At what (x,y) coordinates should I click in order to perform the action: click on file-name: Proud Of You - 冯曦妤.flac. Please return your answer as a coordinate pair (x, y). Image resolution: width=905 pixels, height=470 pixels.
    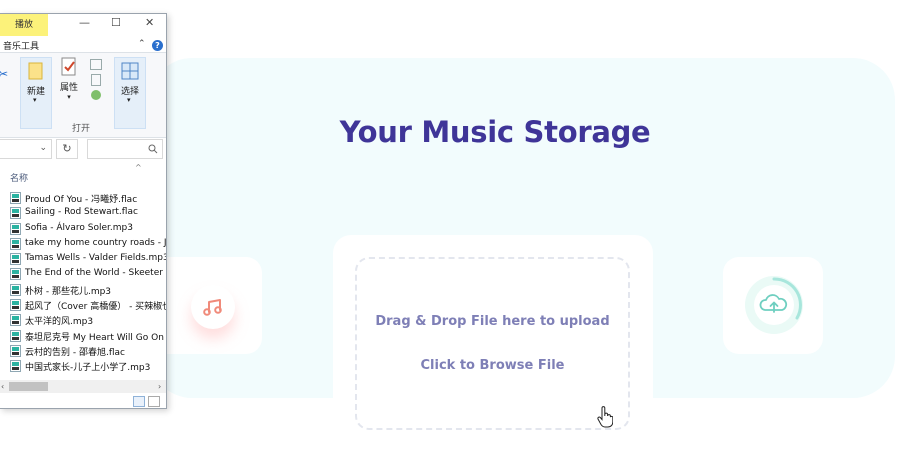
    Looking at the image, I should click on (81, 200).